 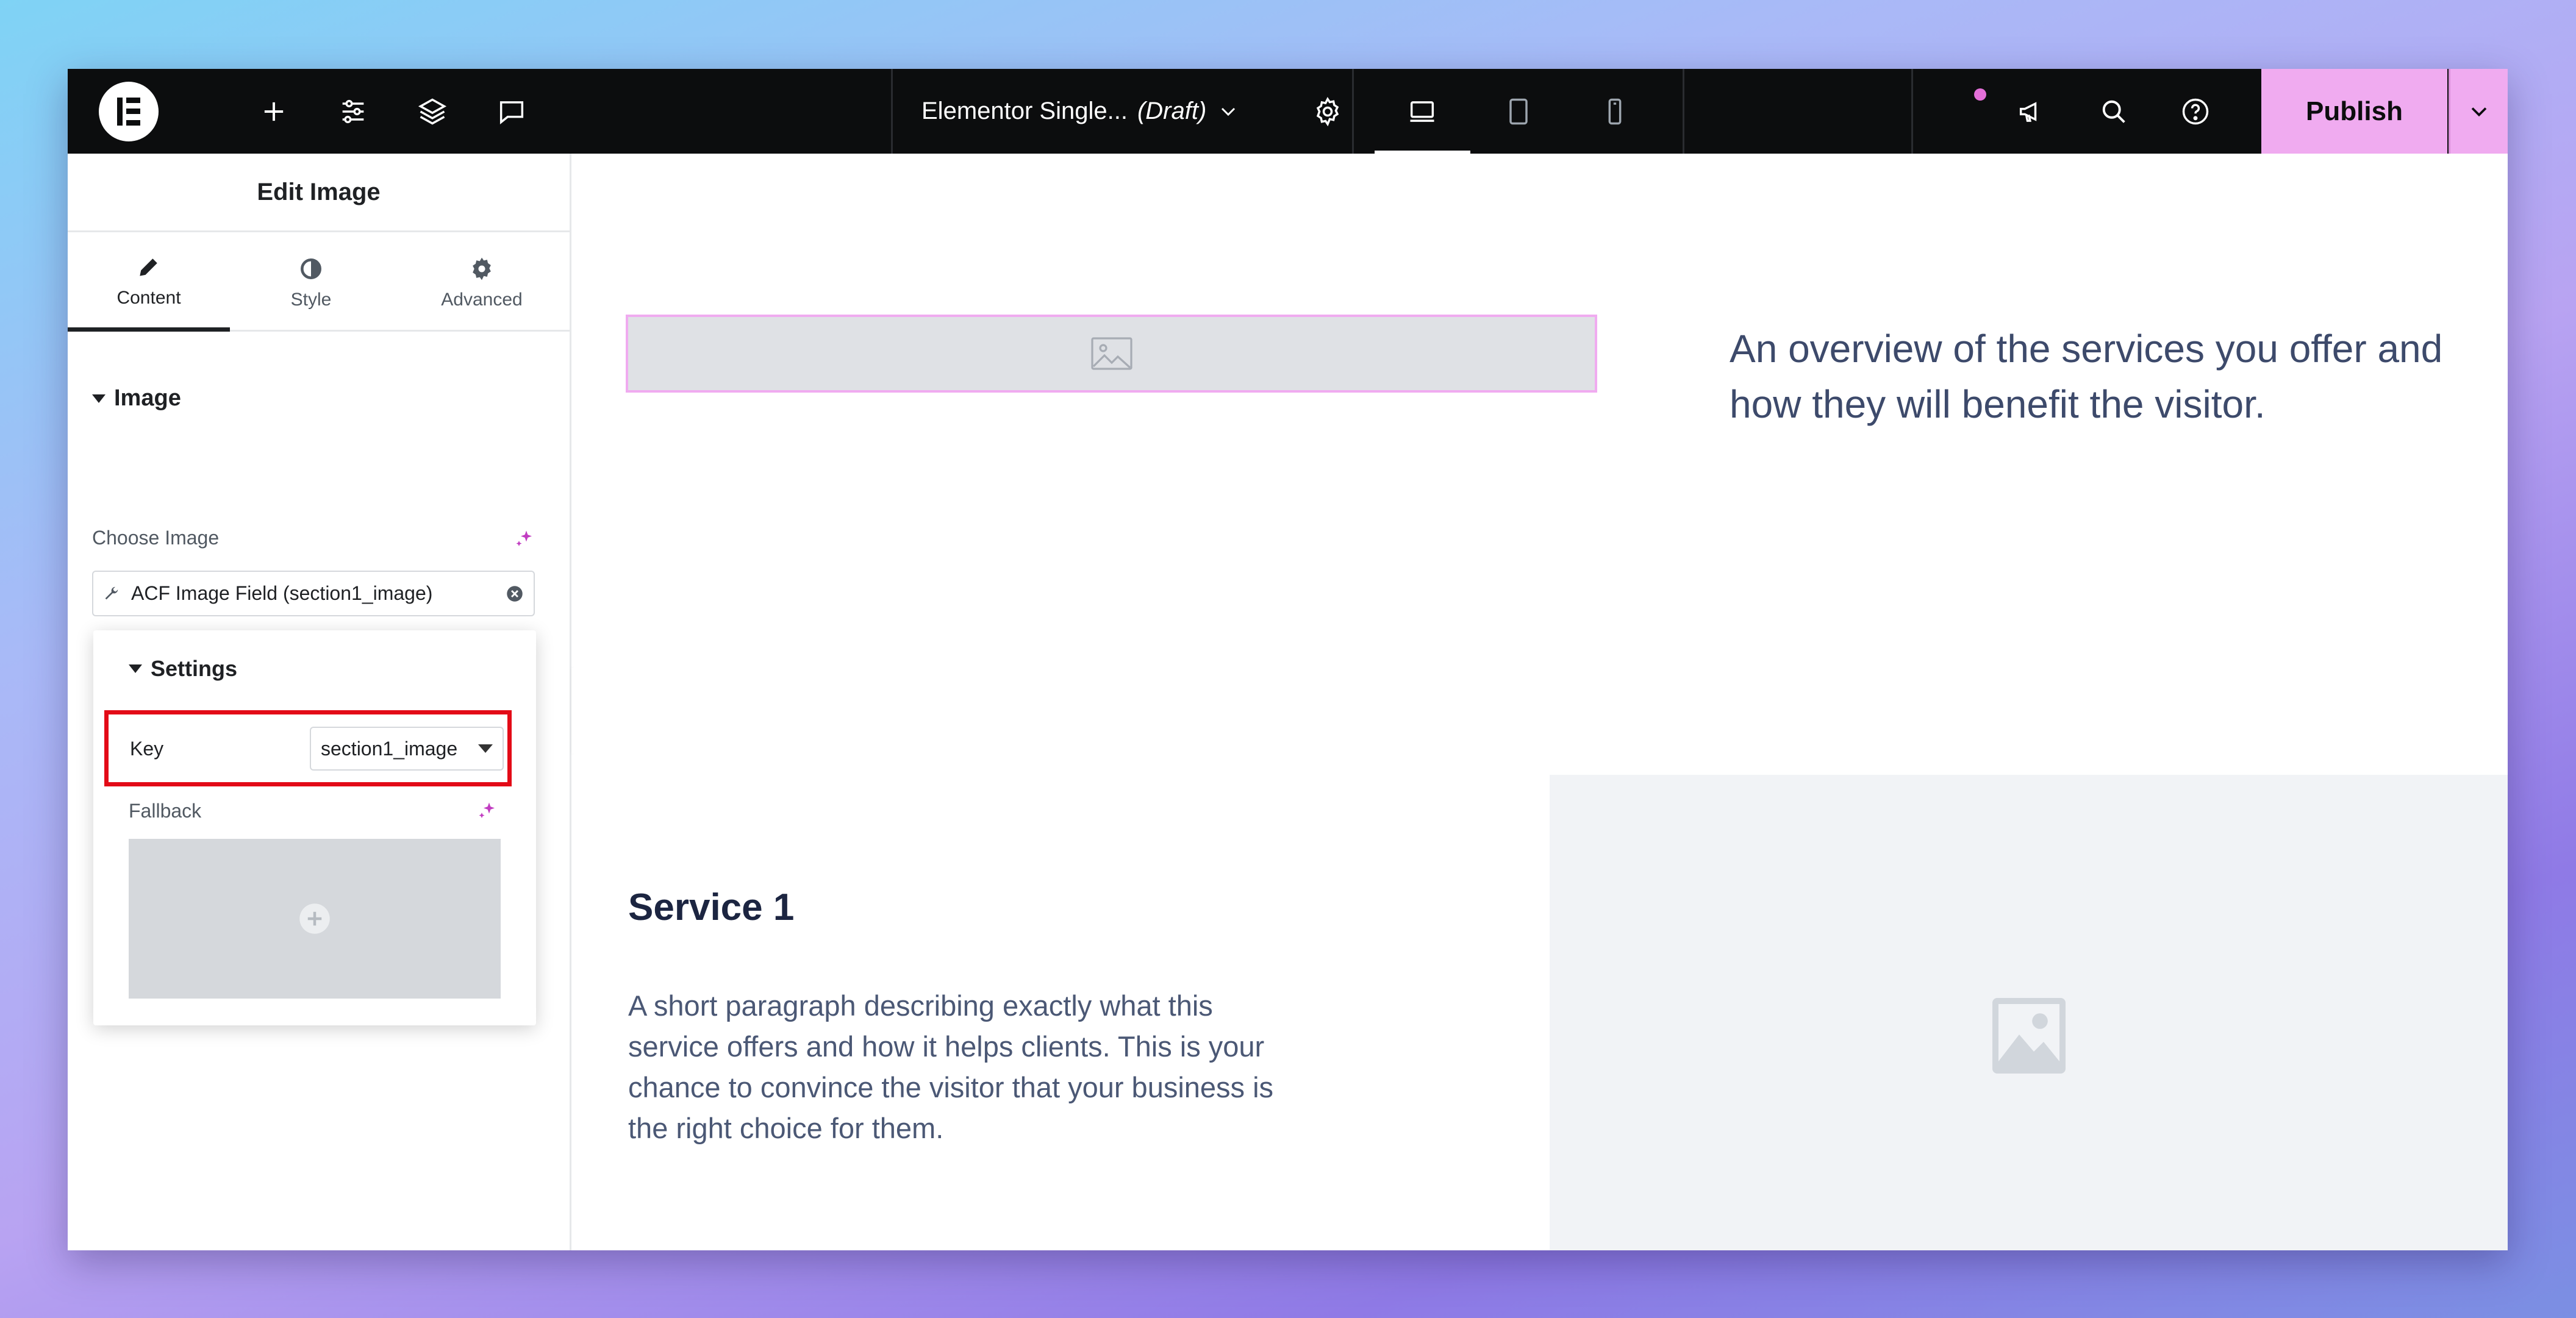 I want to click on fallback-image-picker, so click(x=315, y=919).